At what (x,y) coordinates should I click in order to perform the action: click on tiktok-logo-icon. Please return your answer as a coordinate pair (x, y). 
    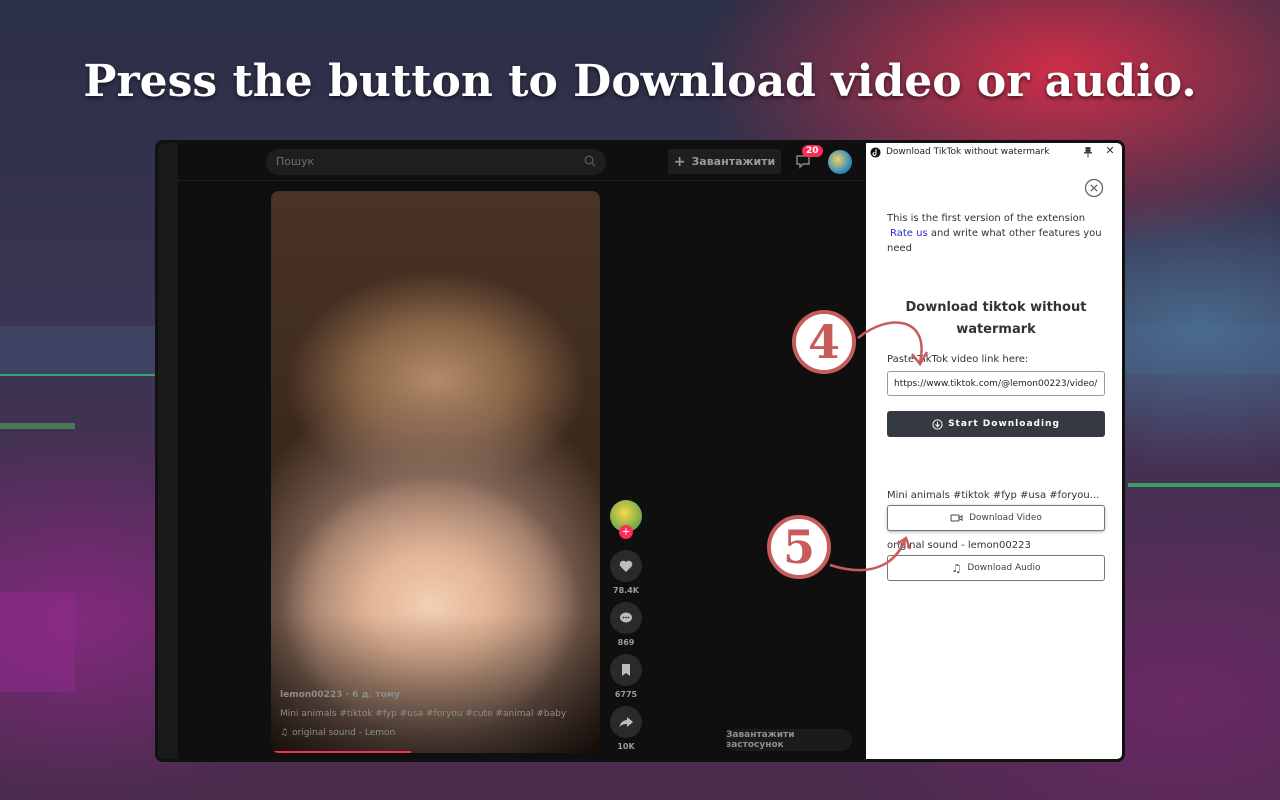
    Looking at the image, I should click on (875, 152).